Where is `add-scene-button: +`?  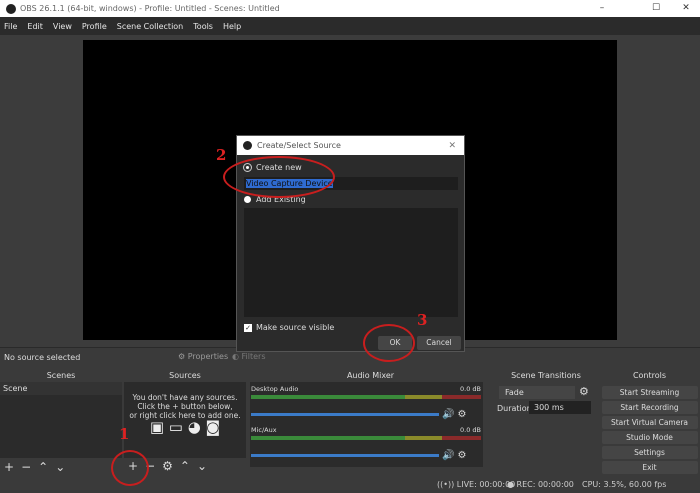 add-scene-button: + is located at coordinates (9, 467).